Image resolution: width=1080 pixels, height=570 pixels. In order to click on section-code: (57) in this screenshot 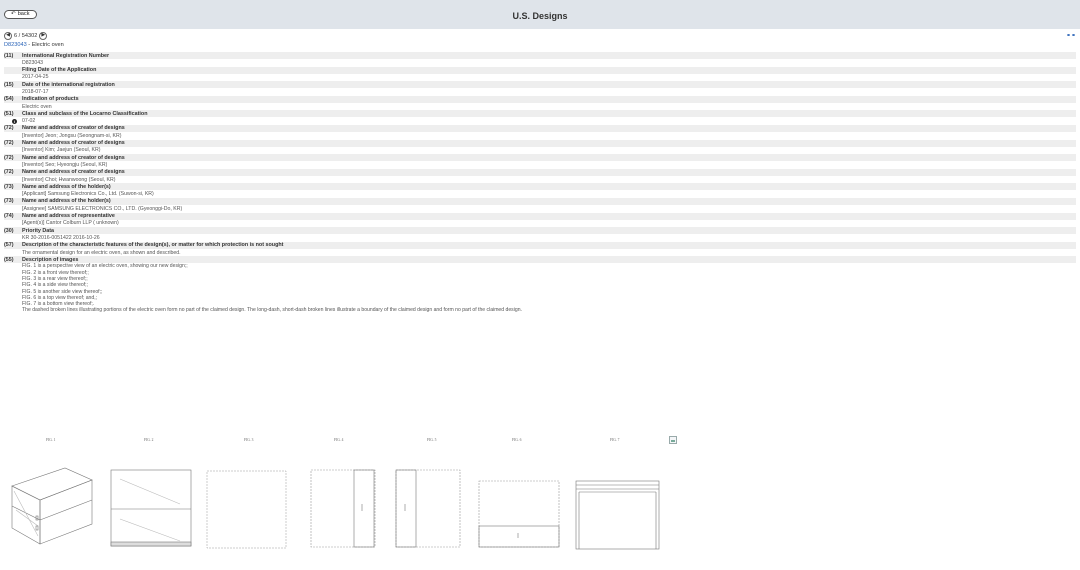, I will do `click(9, 245)`.